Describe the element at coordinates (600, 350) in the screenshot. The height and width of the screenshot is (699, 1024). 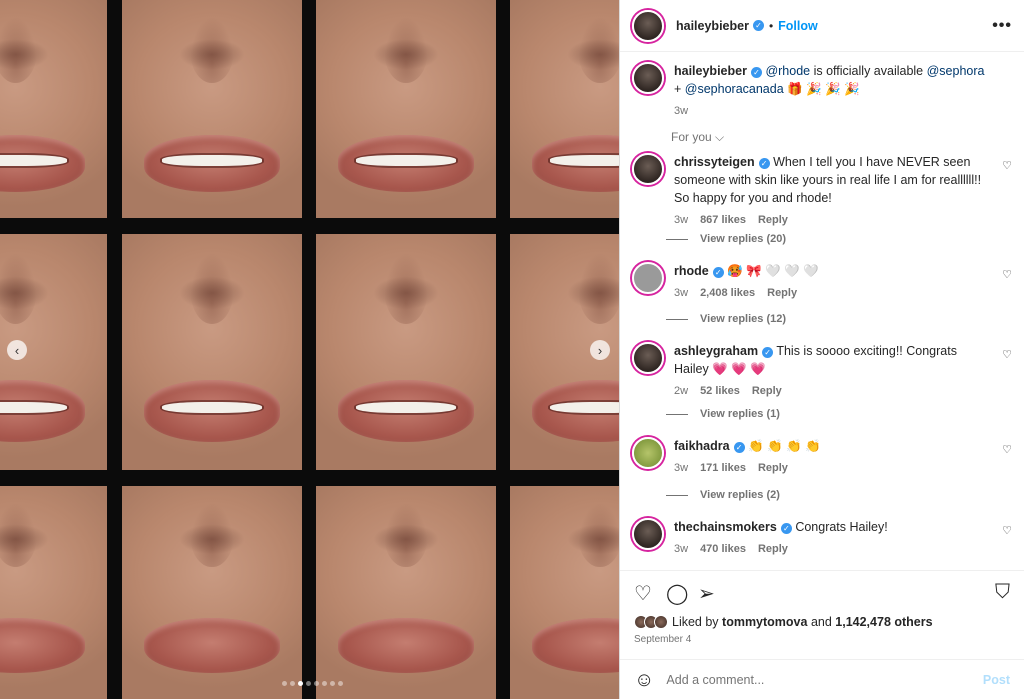
I see `next-arrow-icon: ›` at that location.